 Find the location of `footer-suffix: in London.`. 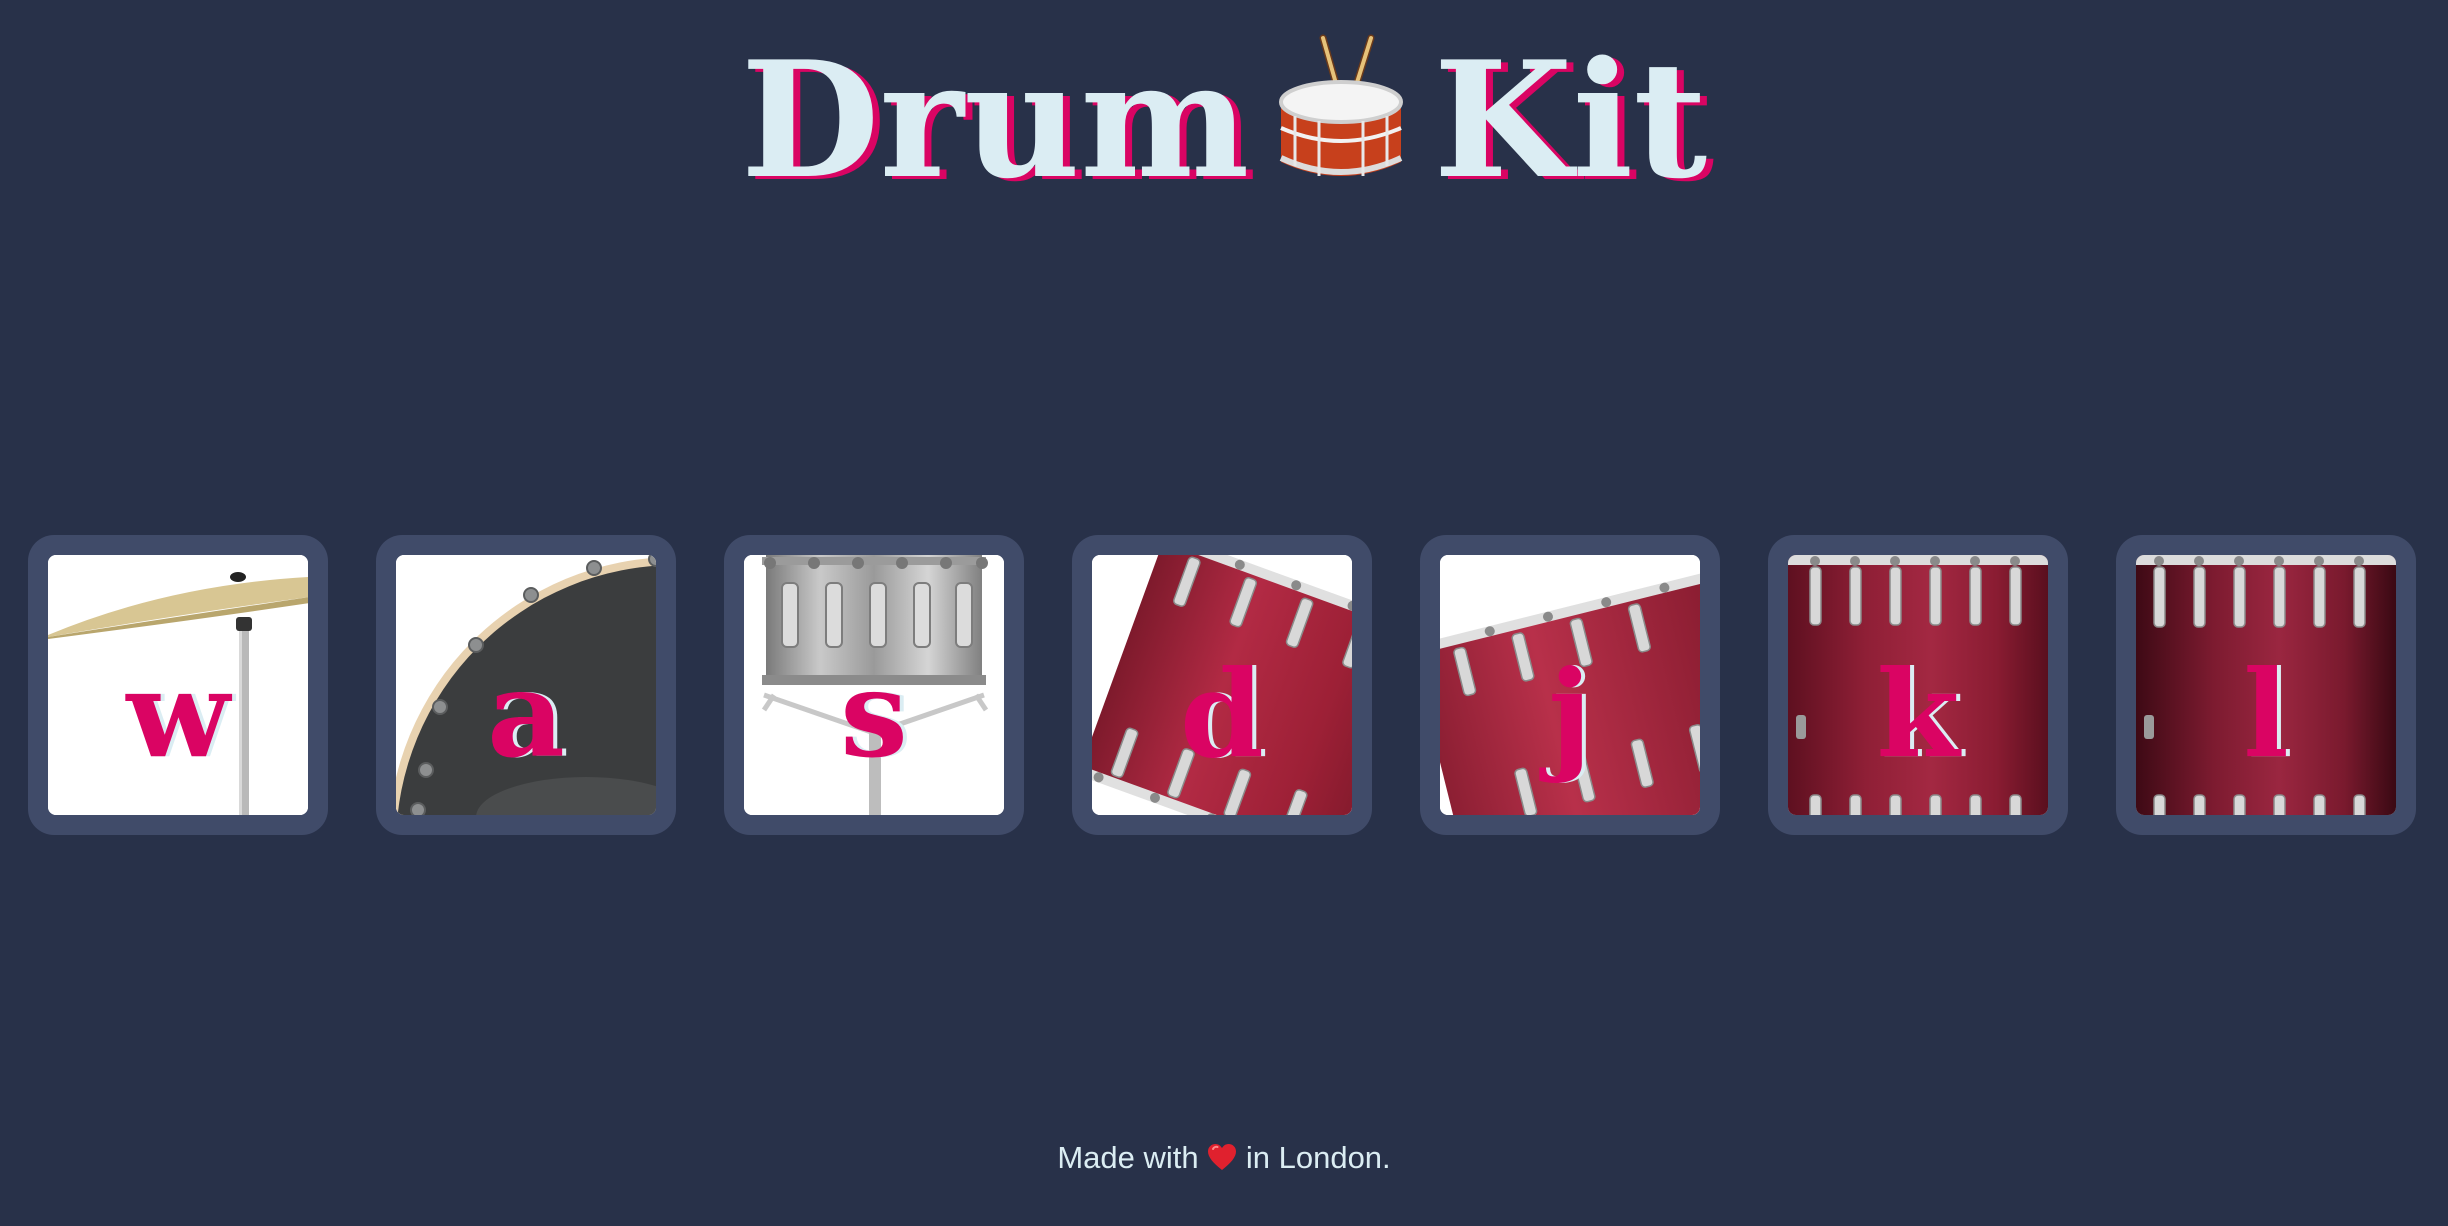

footer-suffix: in London. is located at coordinates (1318, 1157).